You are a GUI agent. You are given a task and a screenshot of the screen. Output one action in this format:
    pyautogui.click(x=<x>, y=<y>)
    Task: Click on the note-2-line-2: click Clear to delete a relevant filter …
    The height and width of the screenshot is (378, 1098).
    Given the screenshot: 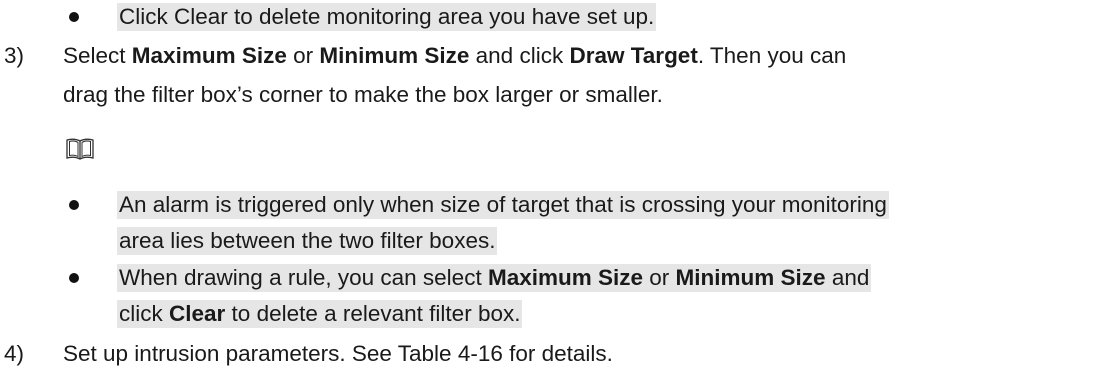 What is the action you would take?
    pyautogui.click(x=320, y=314)
    